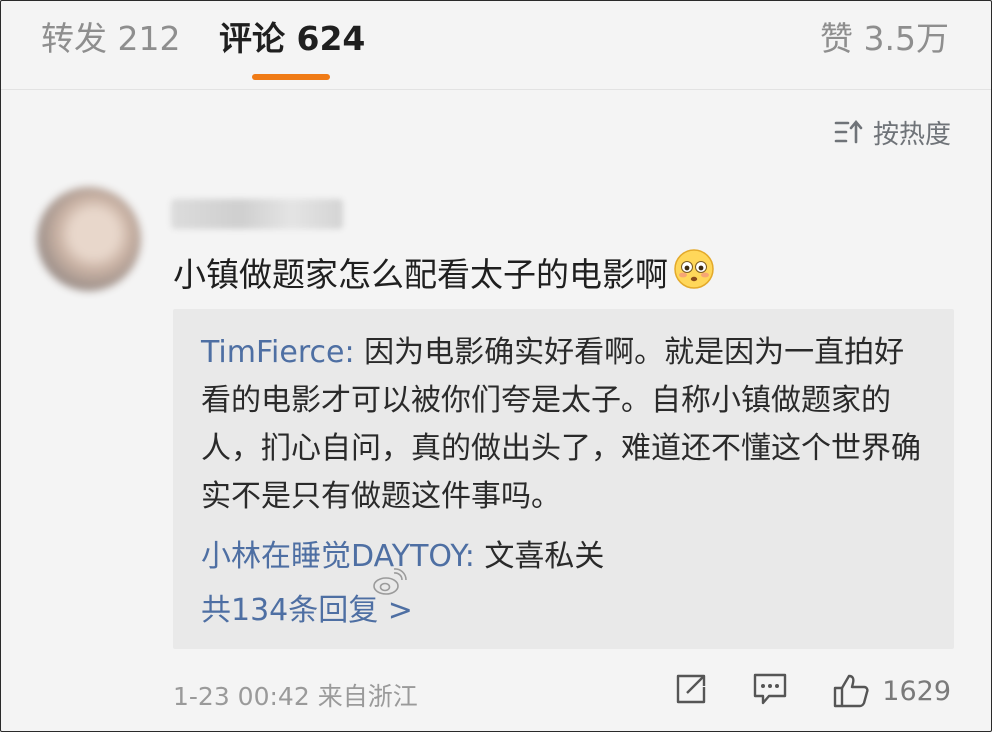 This screenshot has width=992, height=732. What do you see at coordinates (291, 77) in the screenshot?
I see `active-tab-indicator` at bounding box center [291, 77].